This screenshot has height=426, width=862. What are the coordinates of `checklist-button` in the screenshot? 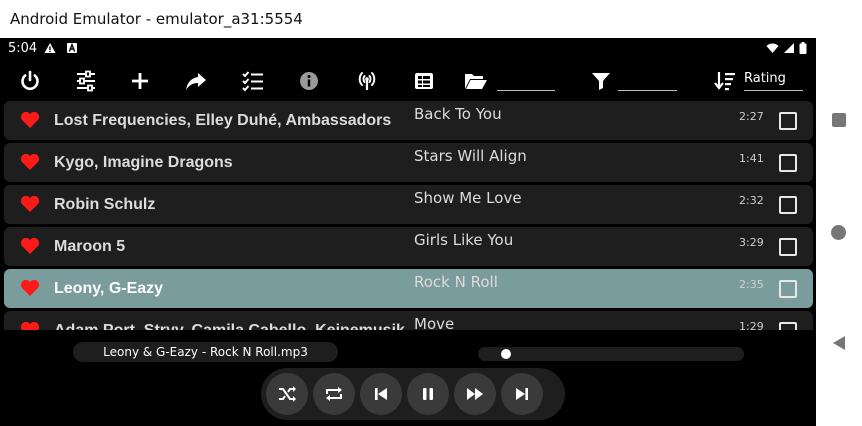 It's located at (253, 81).